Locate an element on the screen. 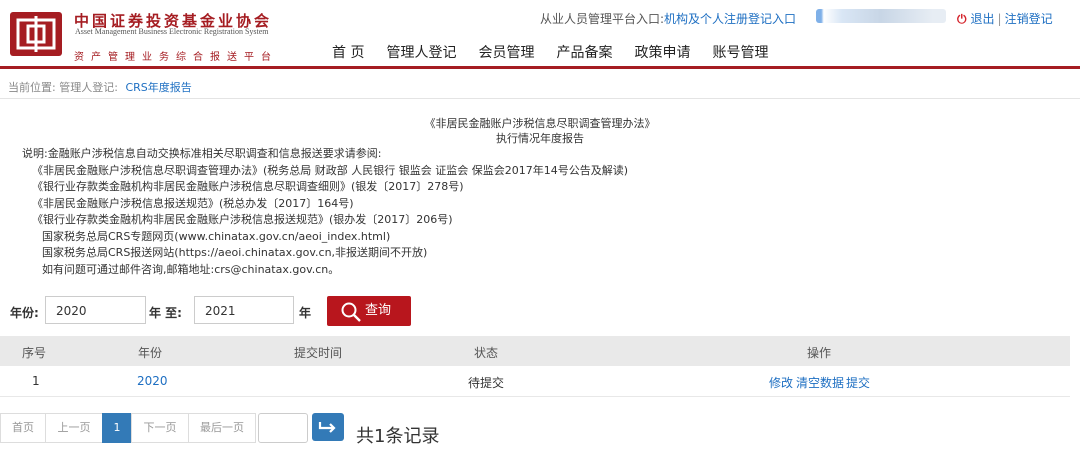 This screenshot has width=1080, height=475. nav-home: 首 页 is located at coordinates (348, 52).